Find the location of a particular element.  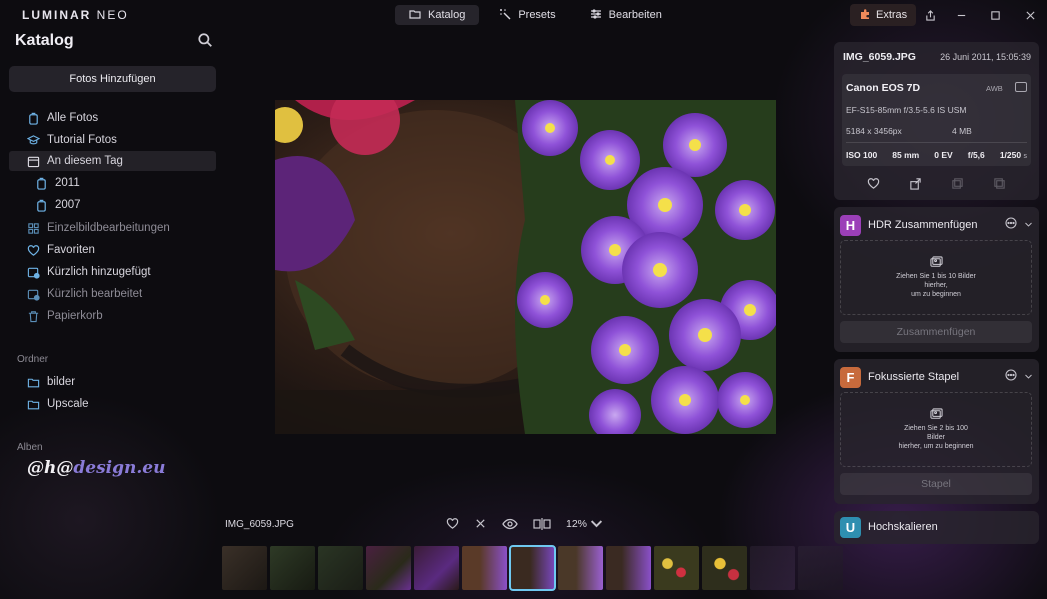

close-button is located at coordinates (1030, 15).